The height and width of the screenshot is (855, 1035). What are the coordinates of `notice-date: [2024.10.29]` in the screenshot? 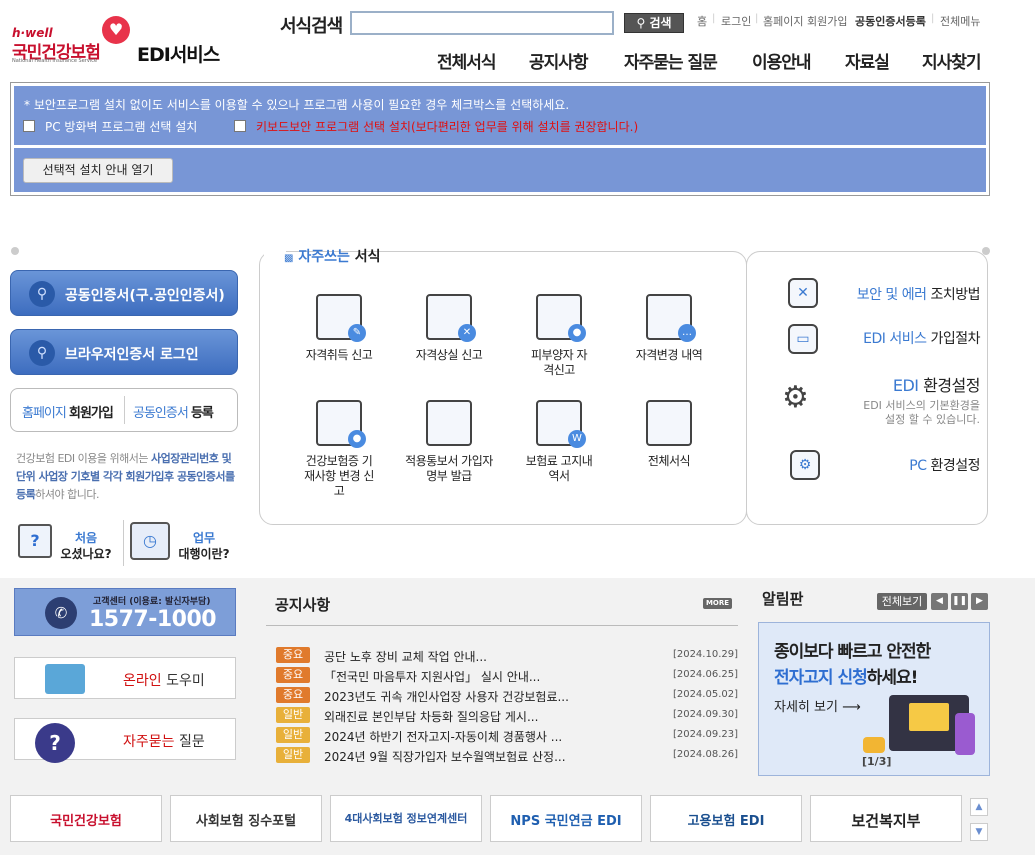 It's located at (705, 654).